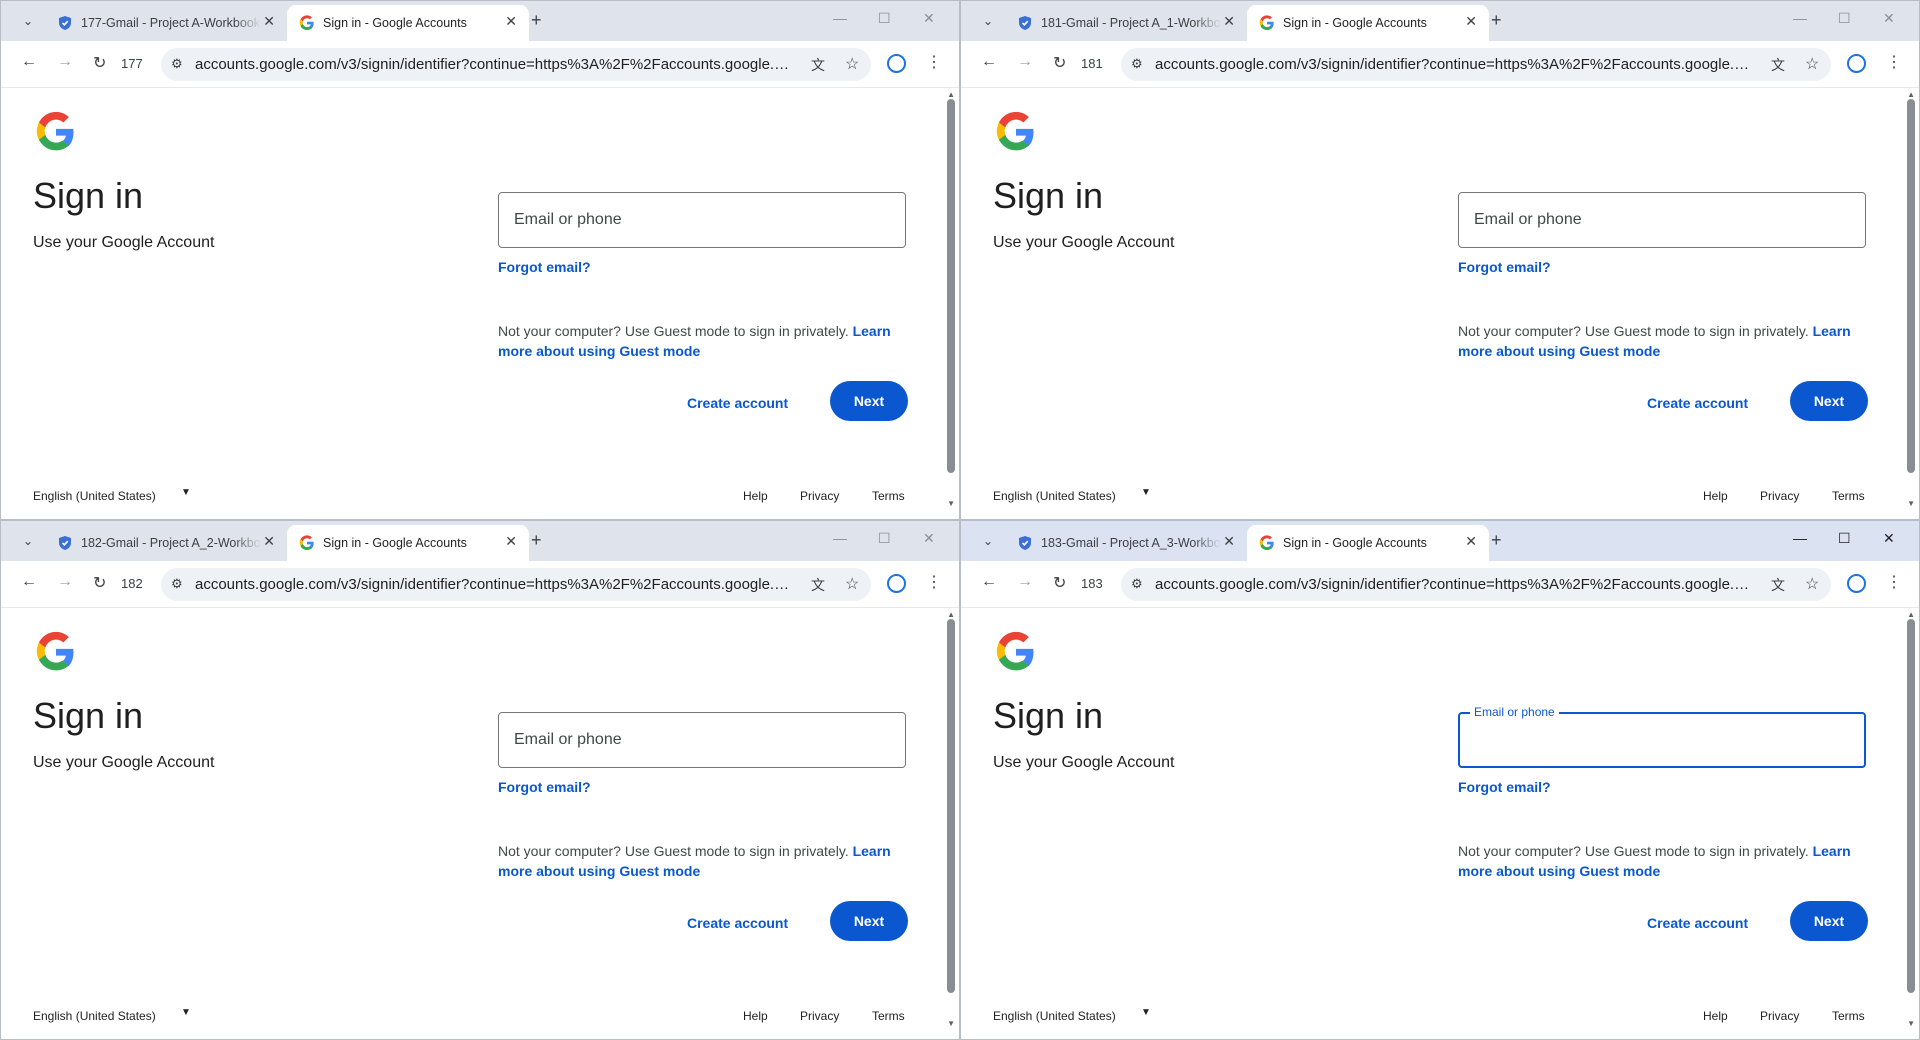 The image size is (1920, 1040). I want to click on tab-gmail: 183-Gmail - Project A_3-Workbook ✕, so click(1126, 543).